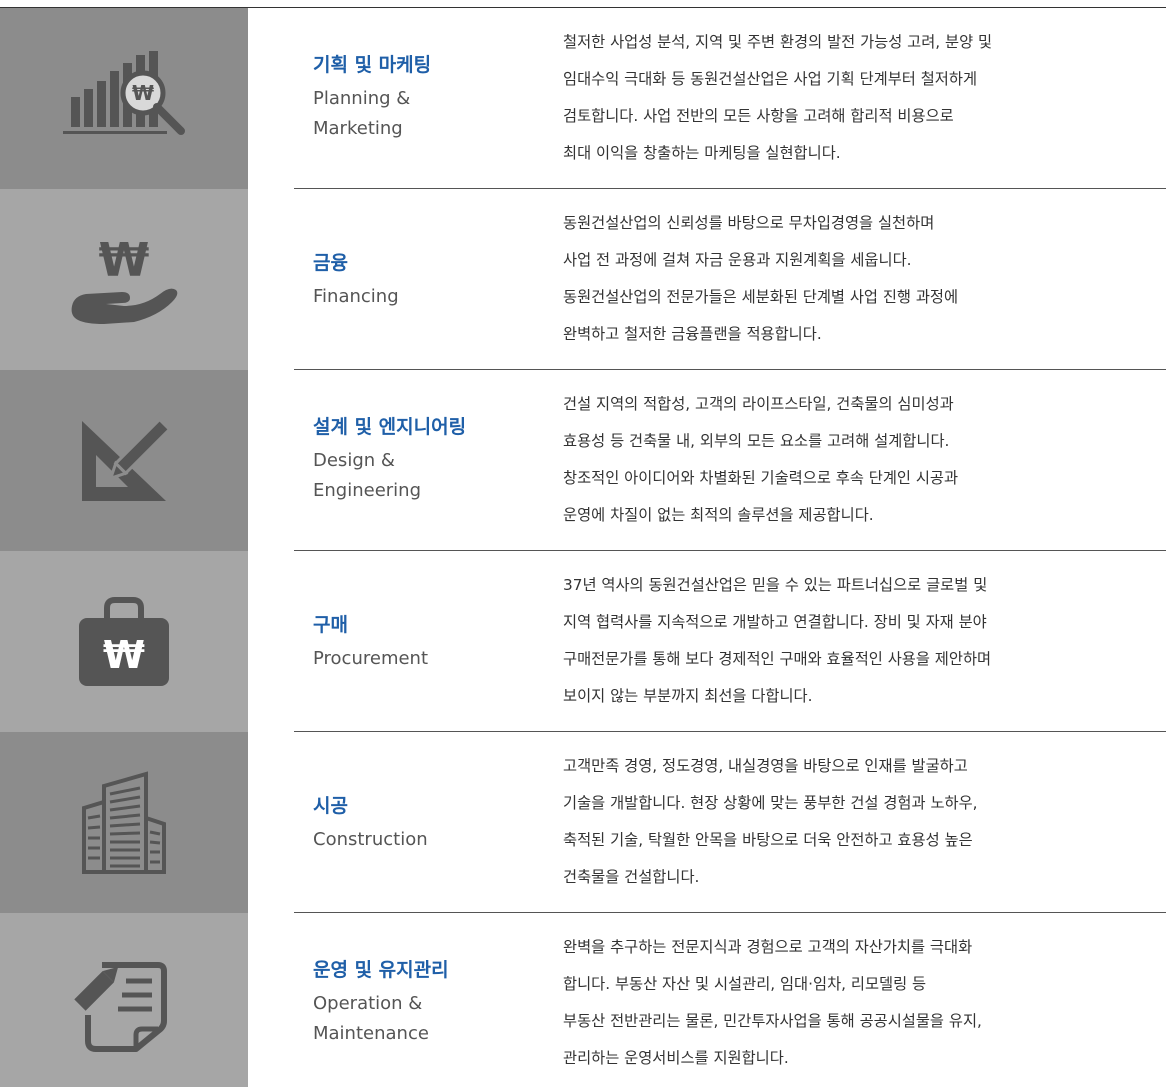  Describe the element at coordinates (371, 658) in the screenshot. I see `service-title-en: Procurement` at that location.